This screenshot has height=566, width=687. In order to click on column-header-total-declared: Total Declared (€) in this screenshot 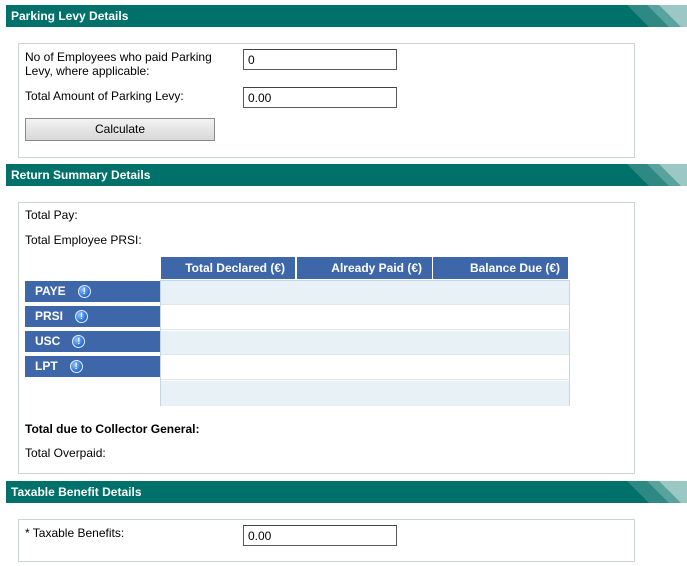, I will do `click(228, 268)`.